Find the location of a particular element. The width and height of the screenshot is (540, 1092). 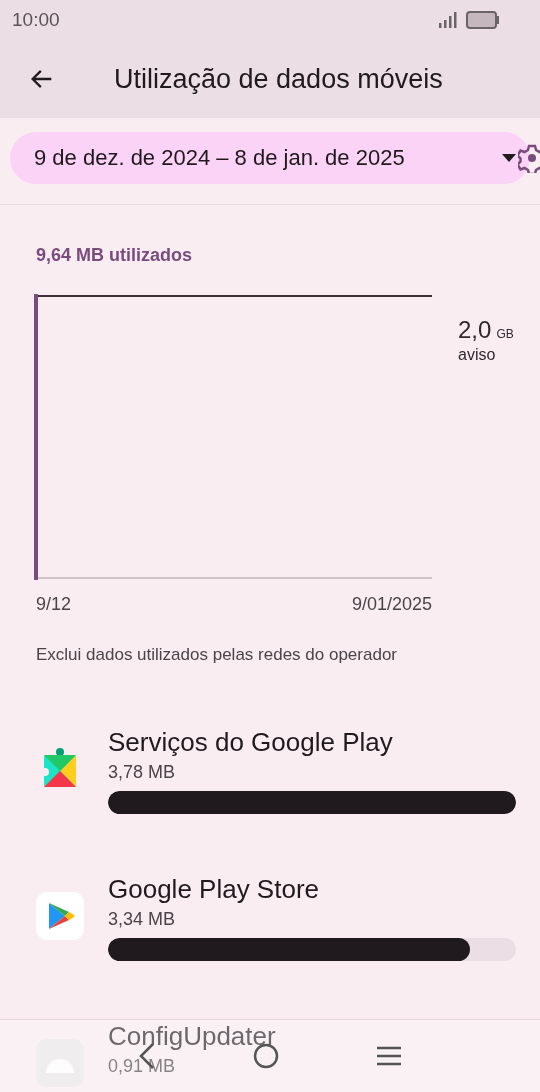

play-store-icon is located at coordinates (60, 916).